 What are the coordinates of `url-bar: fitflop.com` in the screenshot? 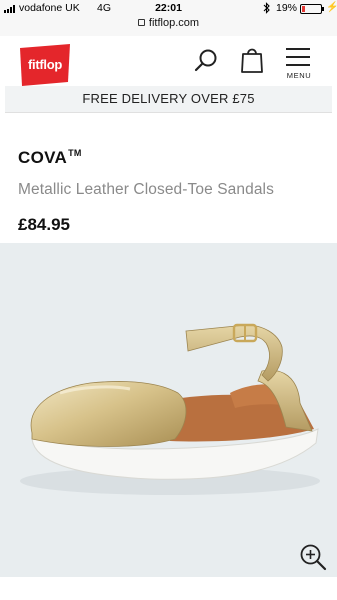 It's located at (168, 23).